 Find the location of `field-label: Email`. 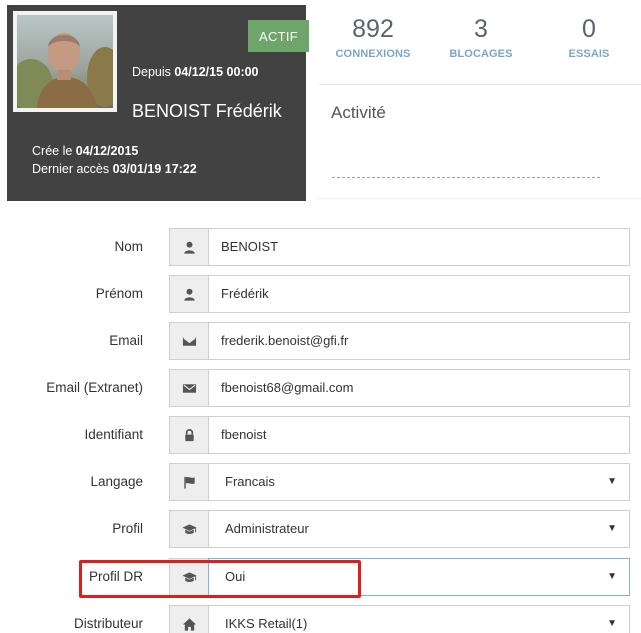

field-label: Email is located at coordinates (126, 340).